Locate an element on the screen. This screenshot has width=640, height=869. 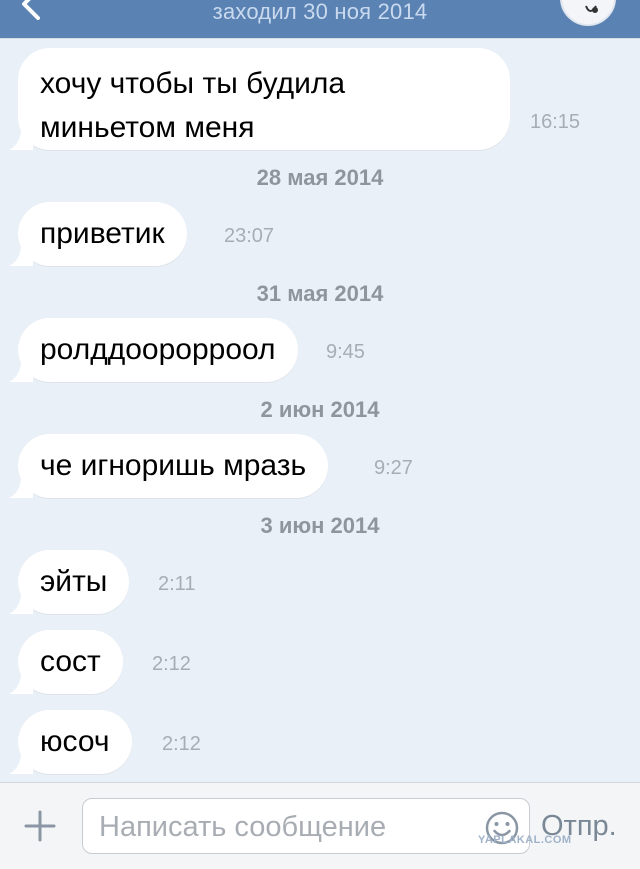
message-text: ролддоорорроол is located at coordinates (158, 349).